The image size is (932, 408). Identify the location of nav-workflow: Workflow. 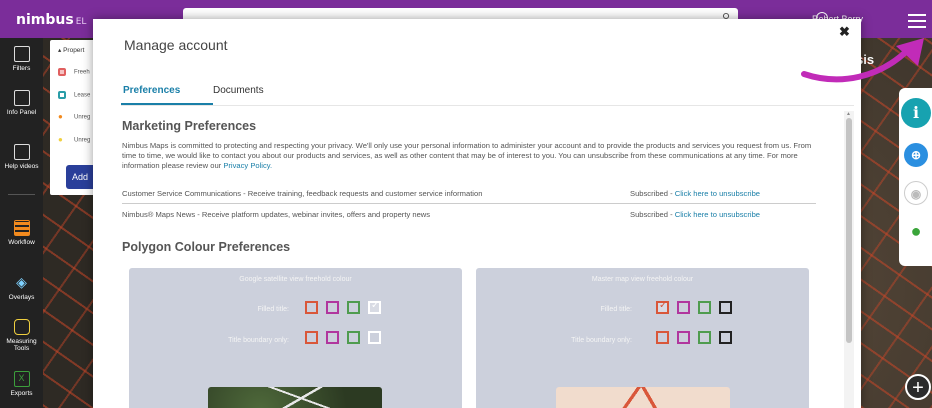
(21, 233).